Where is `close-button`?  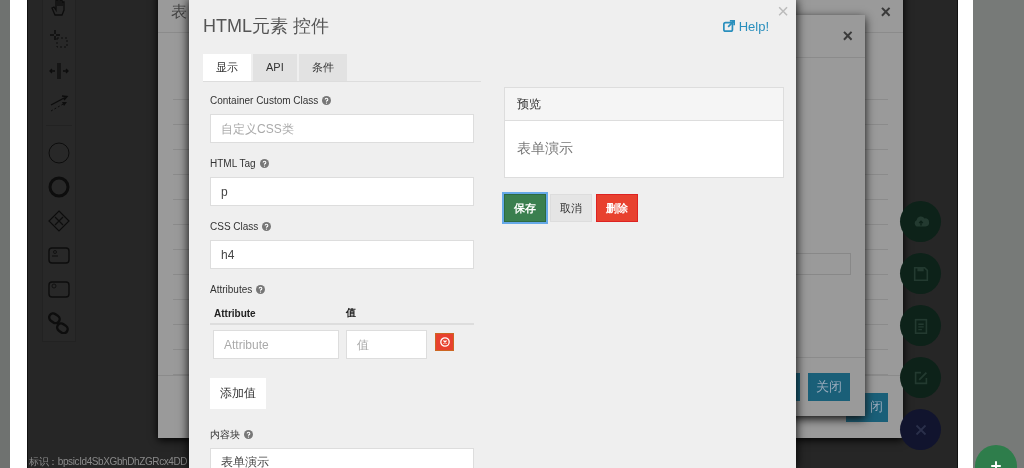 close-button is located at coordinates (920, 429).